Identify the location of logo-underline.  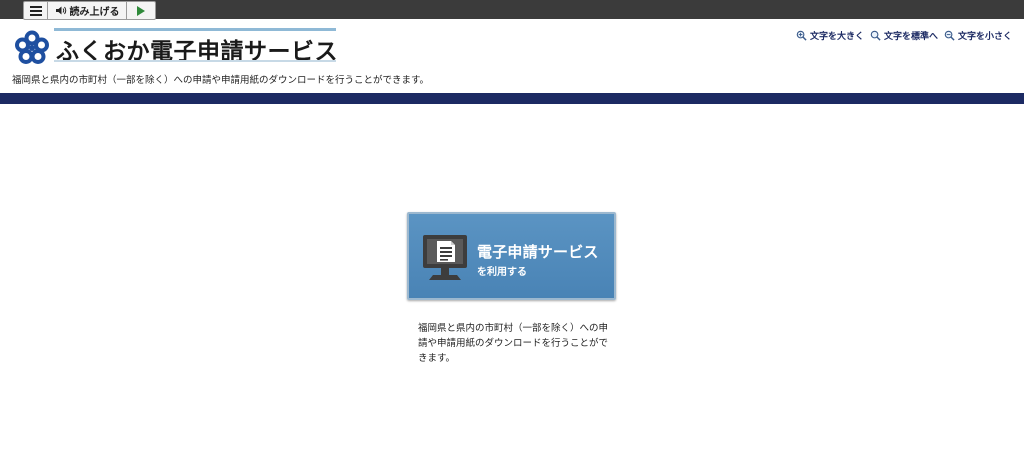
(195, 61).